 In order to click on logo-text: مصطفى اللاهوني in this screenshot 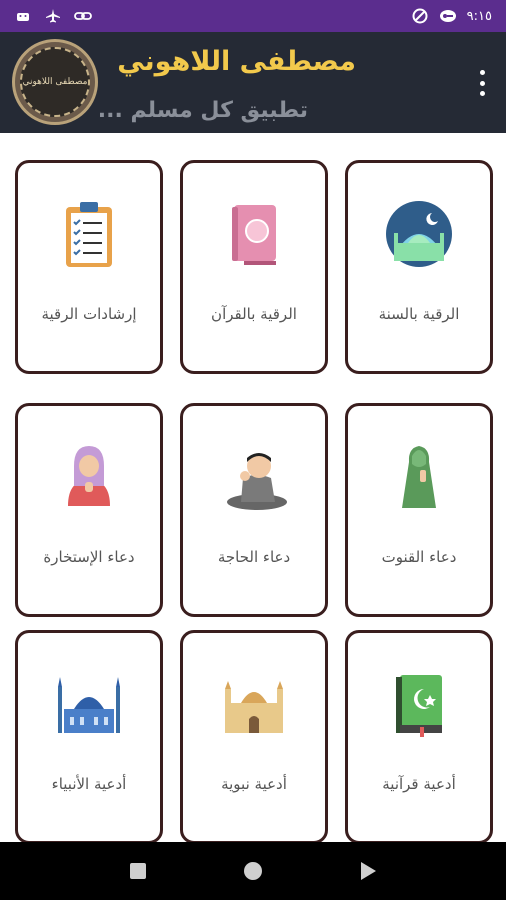, I will do `click(55, 82)`.